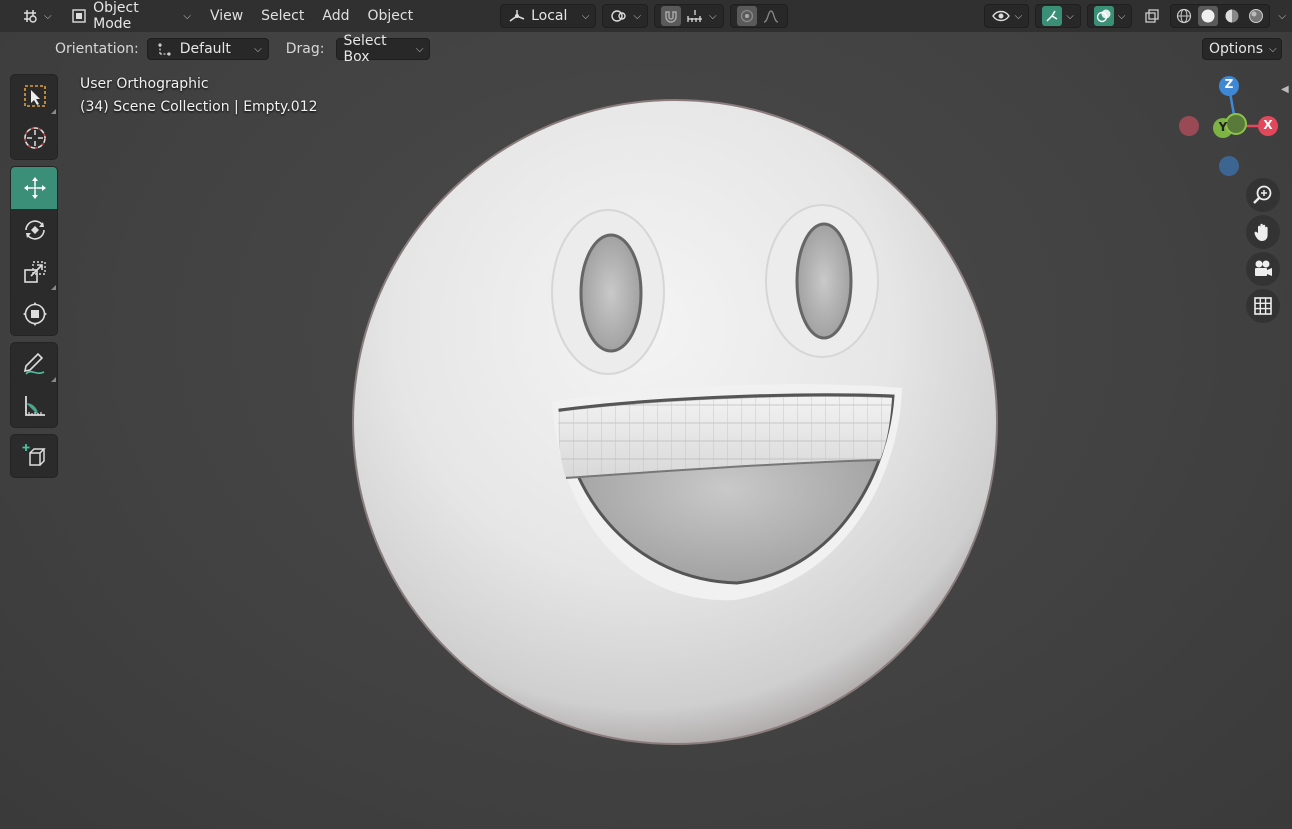  What do you see at coordinates (619, 16) in the screenshot?
I see `pivot-icon` at bounding box center [619, 16].